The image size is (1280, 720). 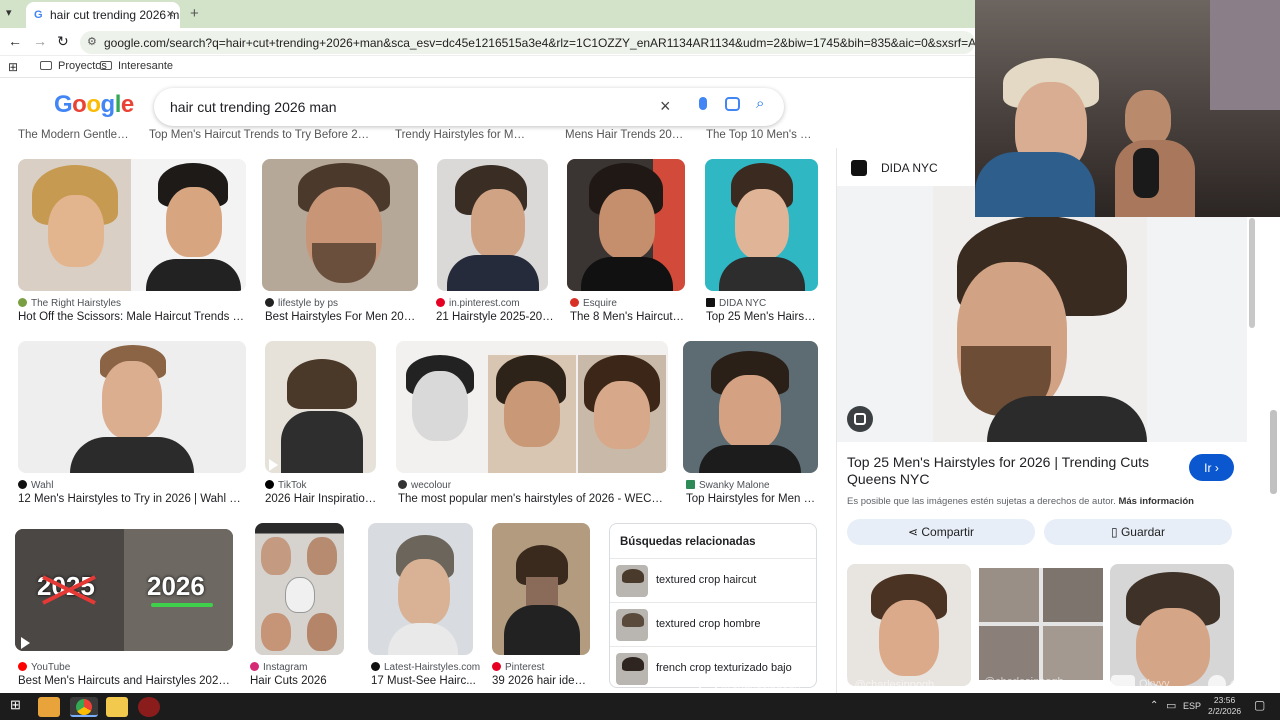 I want to click on result-source: The Right Hairstyles, so click(x=69, y=303).